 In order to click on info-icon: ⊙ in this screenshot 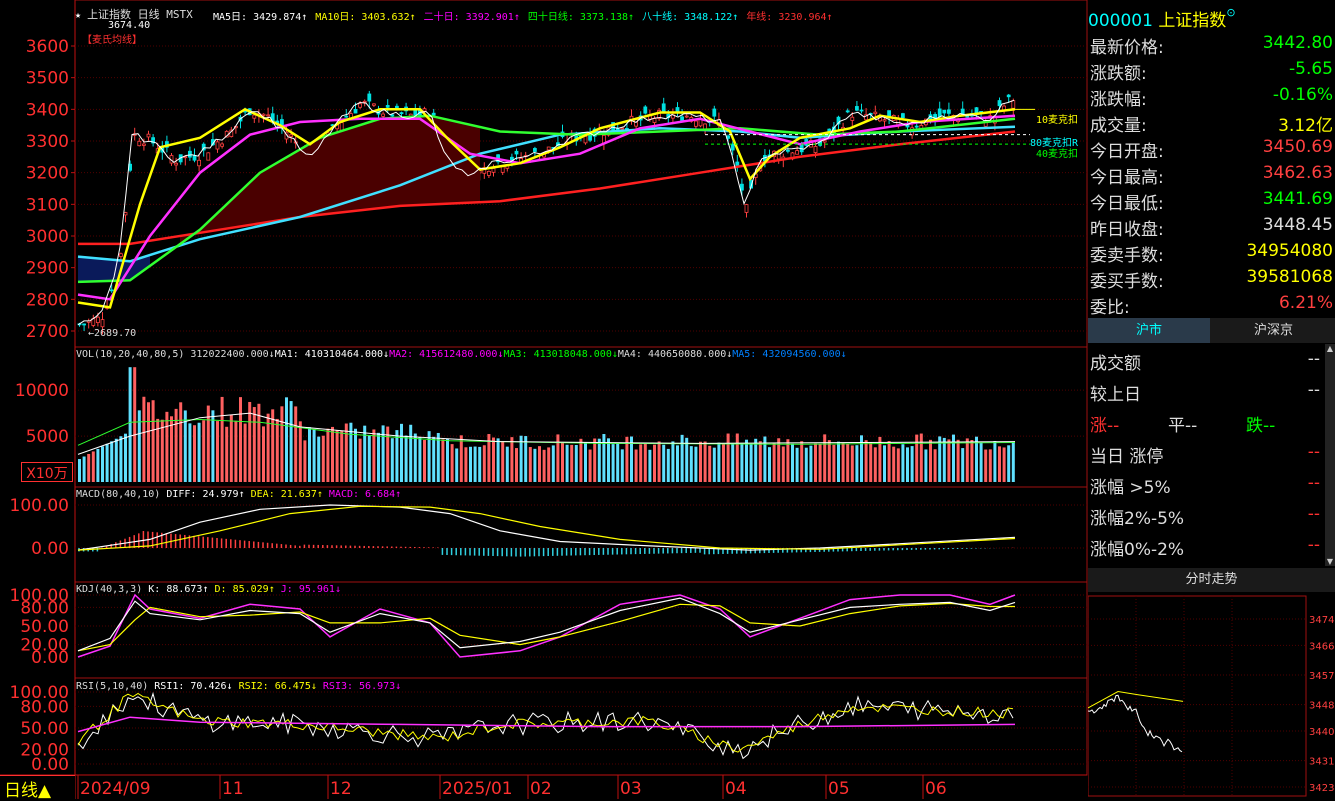, I will do `click(1230, 12)`.